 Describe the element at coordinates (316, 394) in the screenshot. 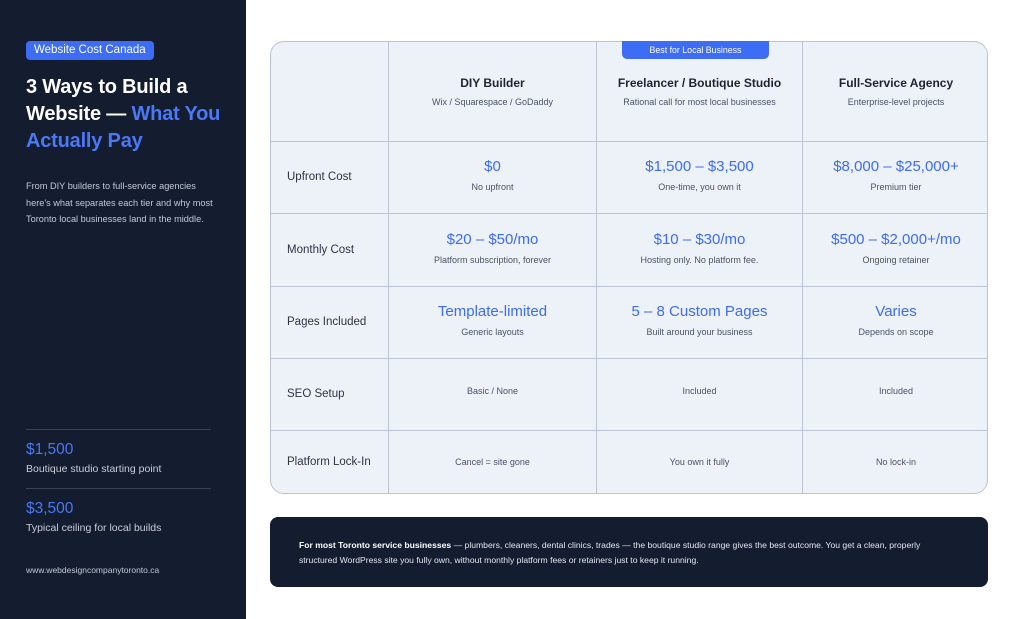

I see `row-label-seo-setup: SEO Setup` at that location.